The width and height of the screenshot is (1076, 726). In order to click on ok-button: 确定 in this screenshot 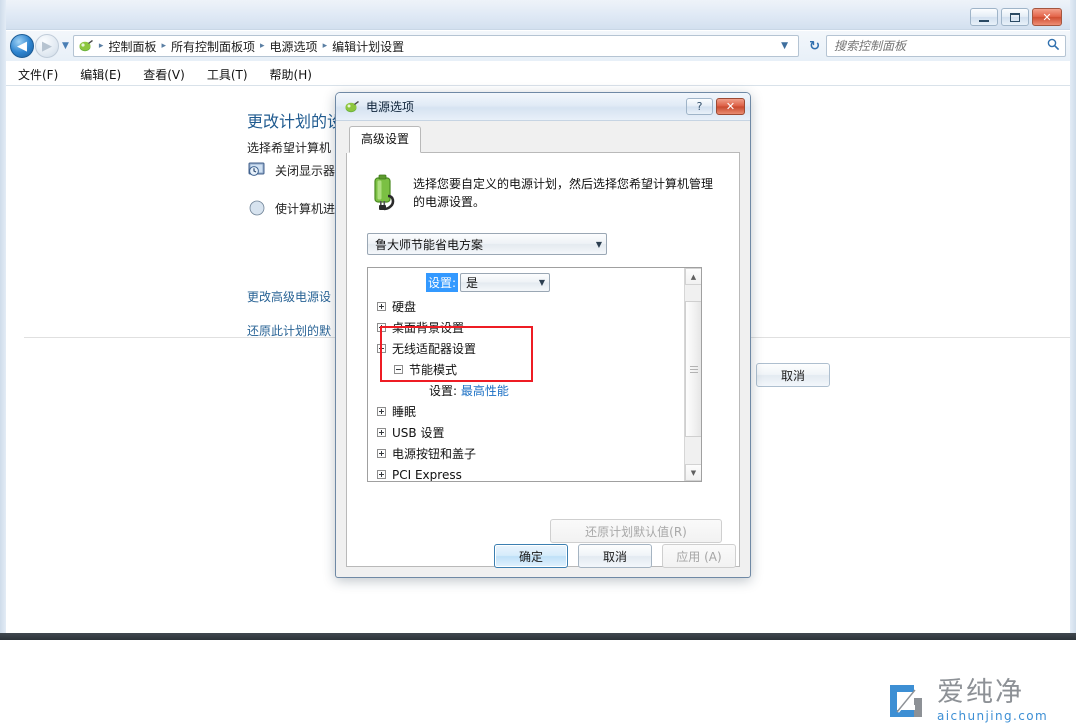, I will do `click(531, 556)`.